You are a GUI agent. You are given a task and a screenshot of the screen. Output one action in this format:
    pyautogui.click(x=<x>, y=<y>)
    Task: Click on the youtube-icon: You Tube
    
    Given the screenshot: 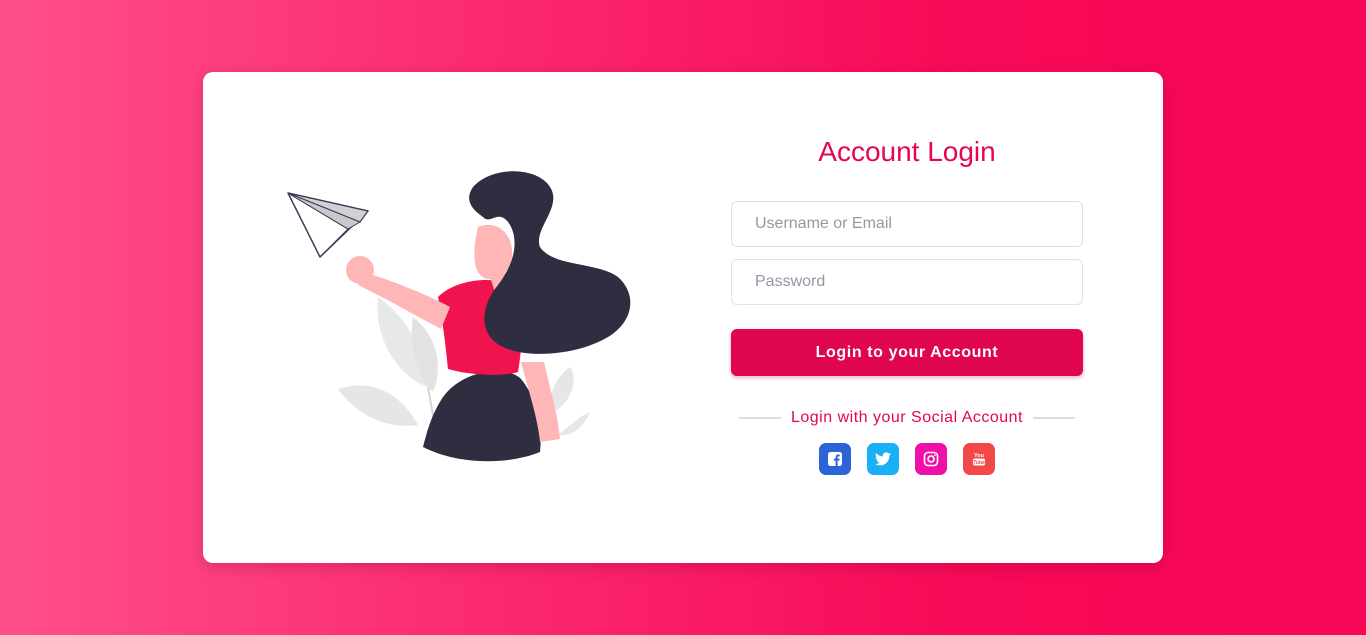 What is the action you would take?
    pyautogui.click(x=979, y=459)
    